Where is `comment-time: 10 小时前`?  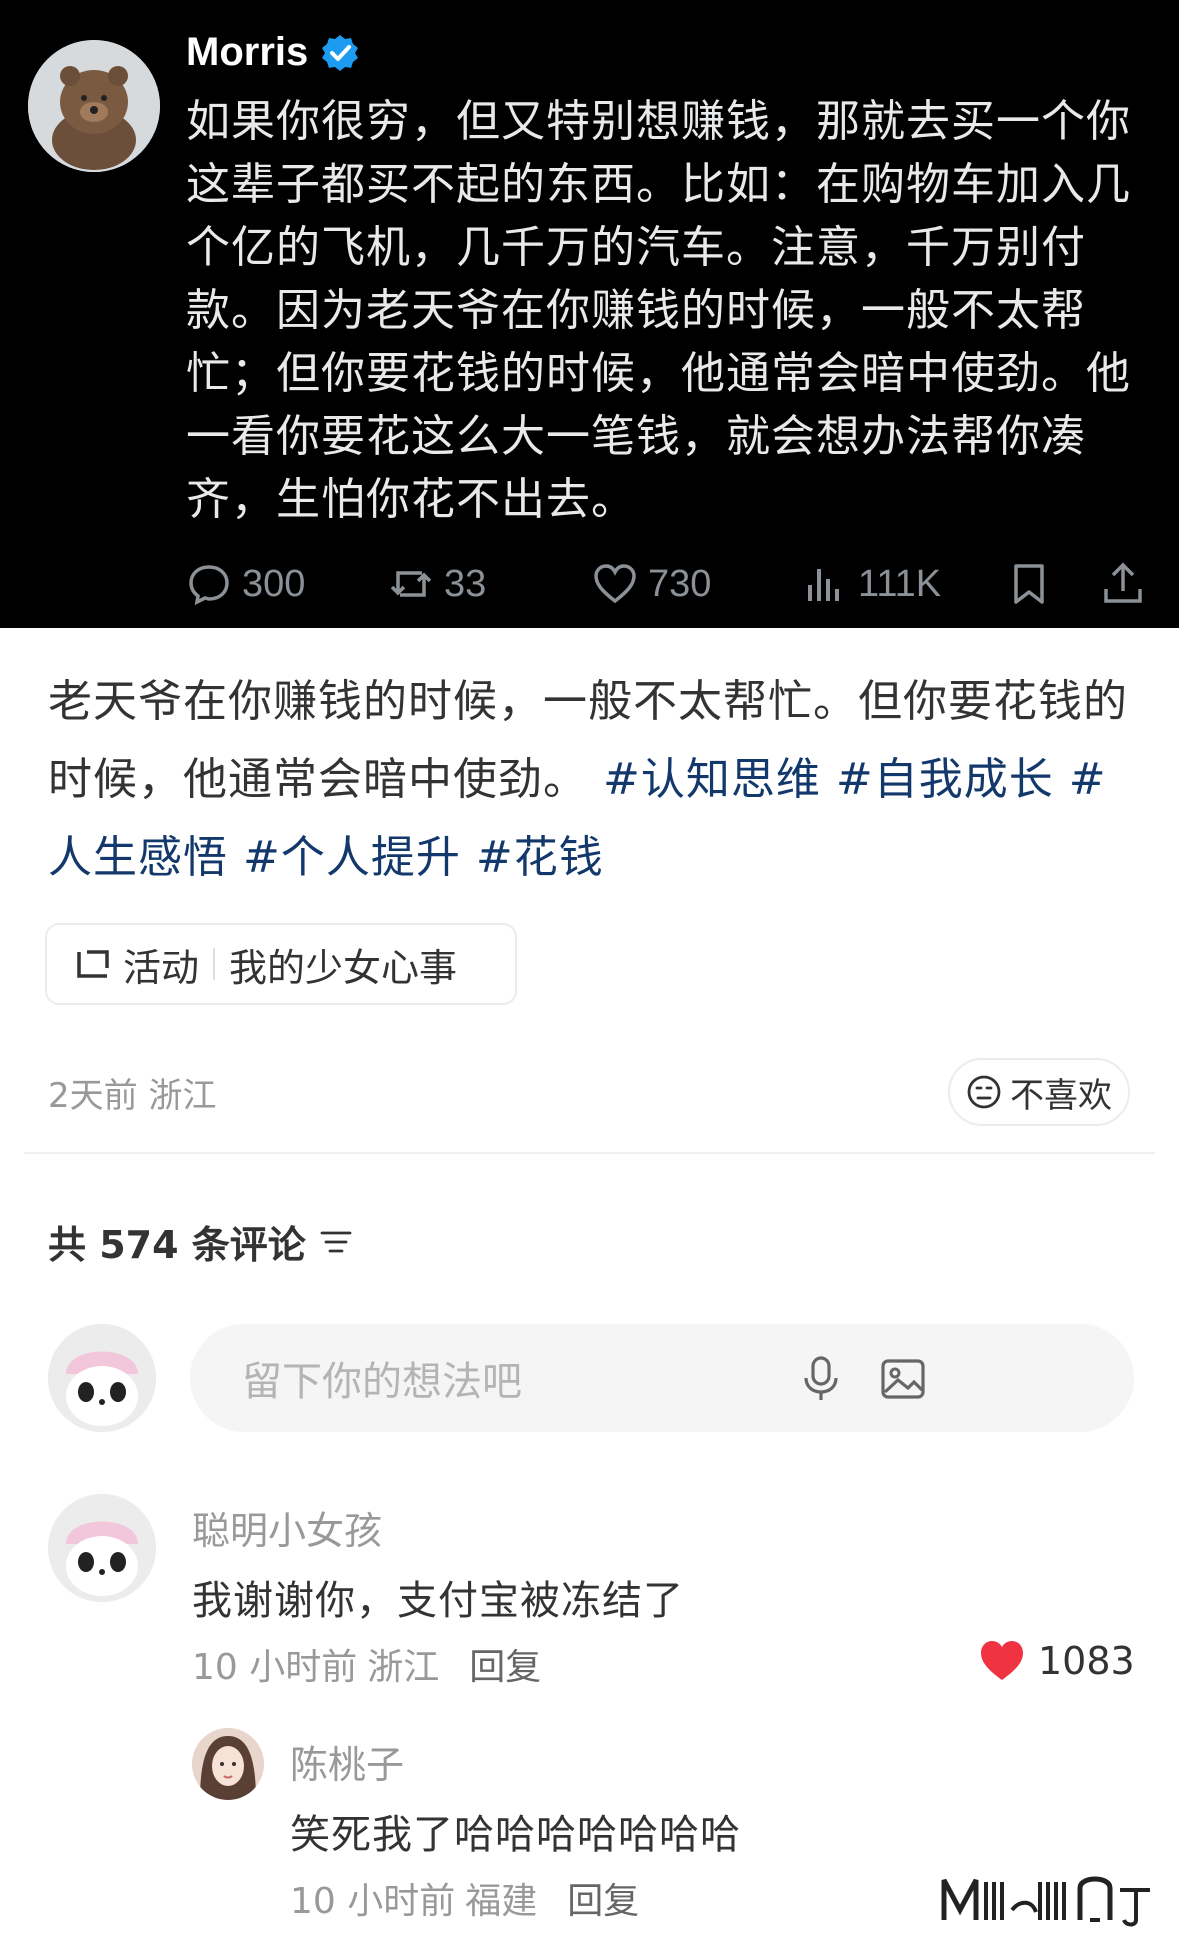 comment-time: 10 小时前 is located at coordinates (275, 1667).